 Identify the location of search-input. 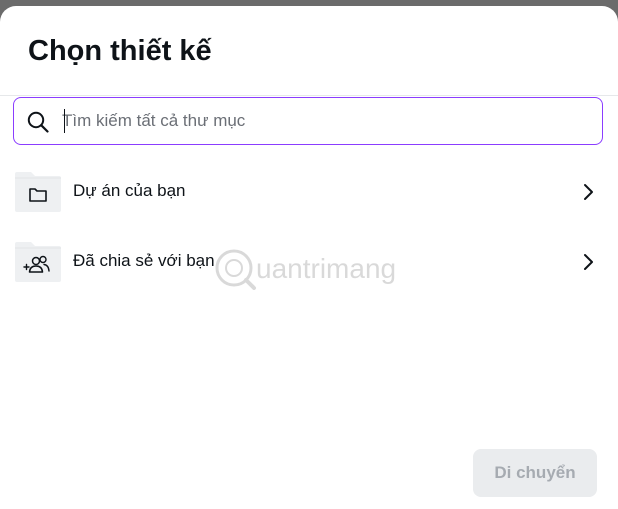
(322, 121).